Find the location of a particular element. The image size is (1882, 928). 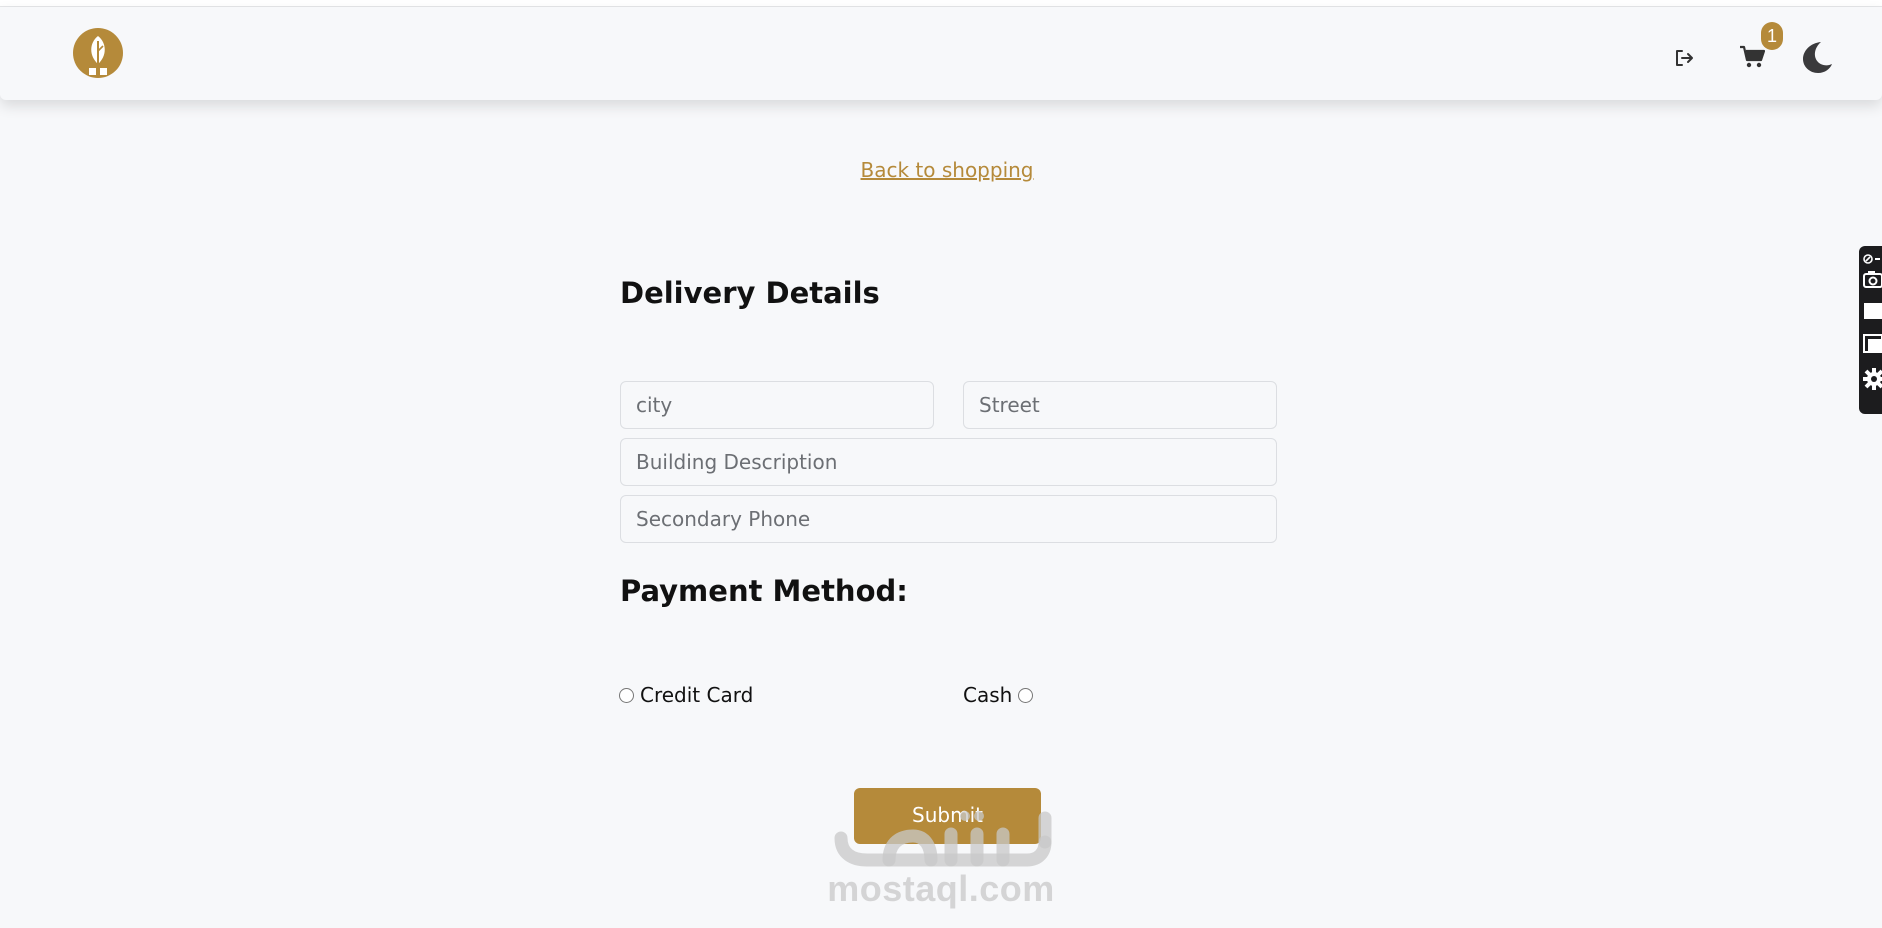

payment-method-title: Payment Method: is located at coordinates (764, 591).